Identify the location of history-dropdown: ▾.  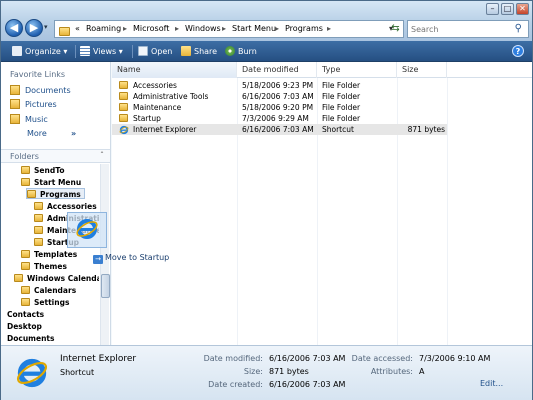
(48, 28).